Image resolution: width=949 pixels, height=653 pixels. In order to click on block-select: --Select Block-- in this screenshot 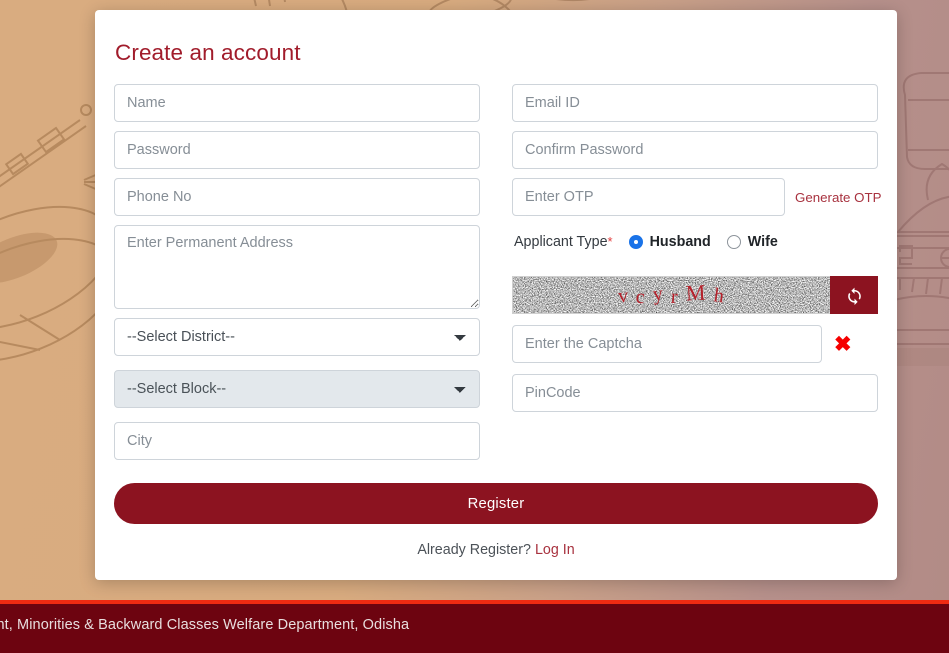, I will do `click(297, 389)`.